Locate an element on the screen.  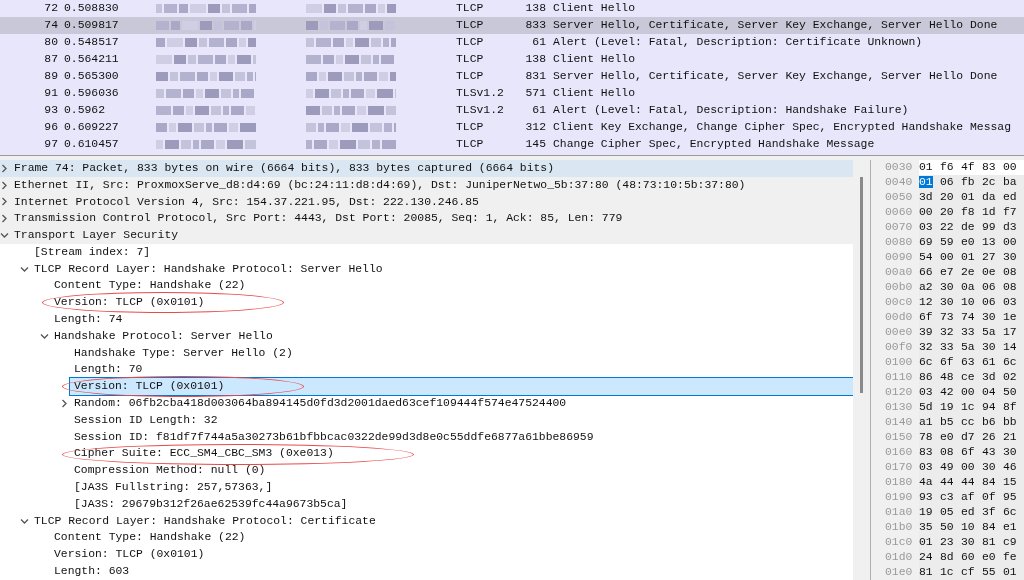
packet-row: 91 0.596036 TLSv1.2 571 Client Hello is located at coordinates (512, 93).